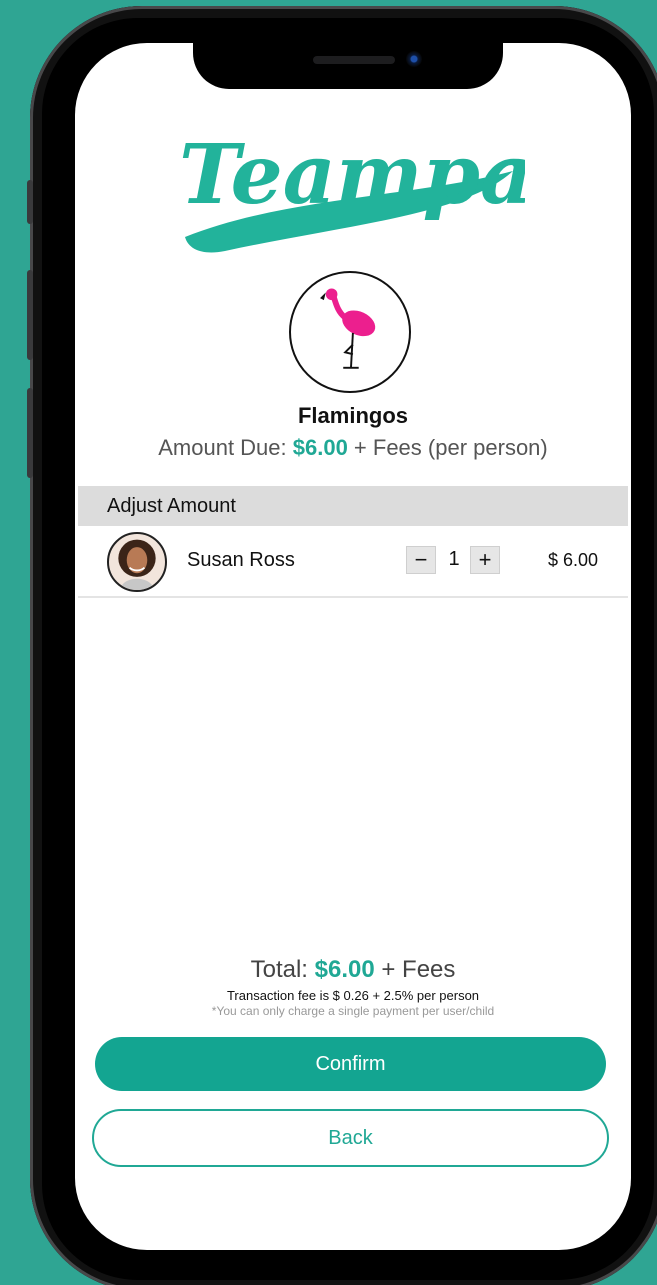  I want to click on person-photo-icon, so click(137, 564).